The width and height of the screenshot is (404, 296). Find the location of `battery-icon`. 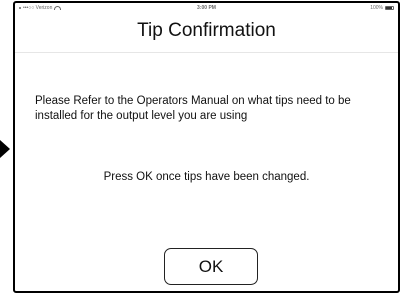

battery-icon is located at coordinates (389, 8).